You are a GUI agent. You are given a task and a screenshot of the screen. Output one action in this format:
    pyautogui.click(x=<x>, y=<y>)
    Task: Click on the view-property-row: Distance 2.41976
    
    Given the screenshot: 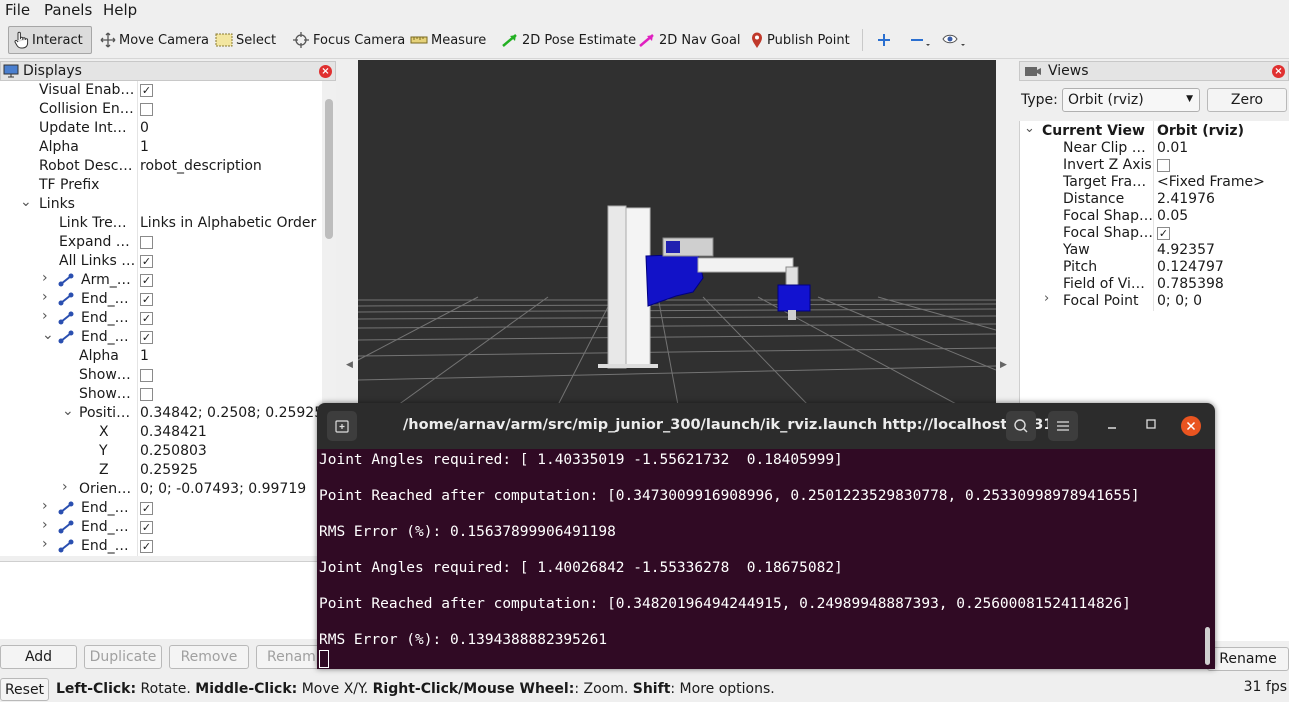 What is the action you would take?
    pyautogui.click(x=1154, y=199)
    